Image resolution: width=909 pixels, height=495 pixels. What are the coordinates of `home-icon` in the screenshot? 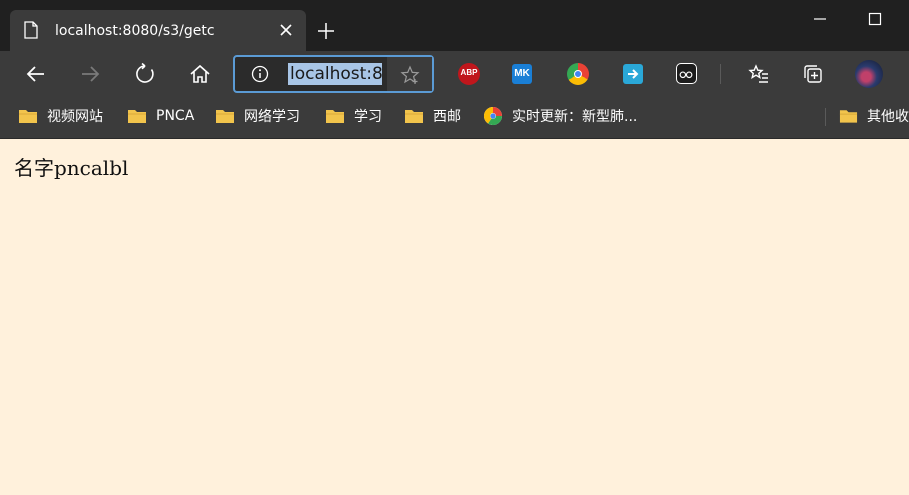 It's located at (200, 73).